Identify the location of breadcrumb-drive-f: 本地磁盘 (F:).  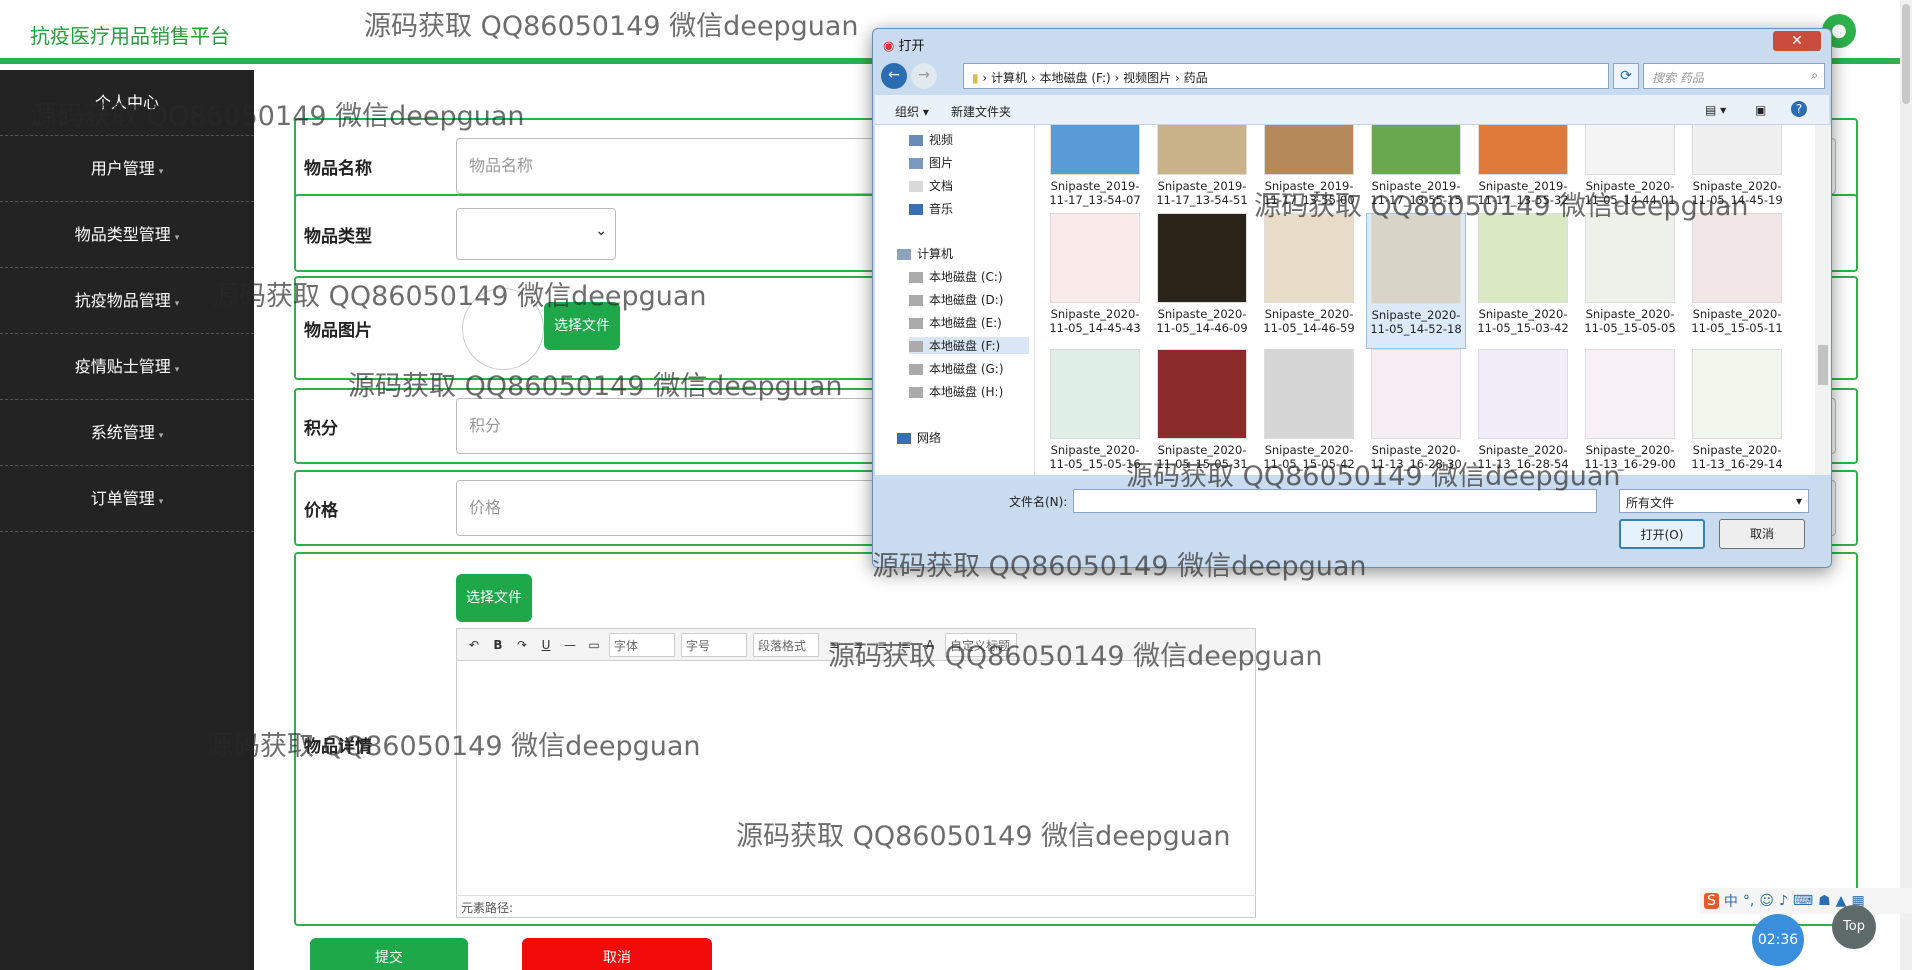
(1075, 78).